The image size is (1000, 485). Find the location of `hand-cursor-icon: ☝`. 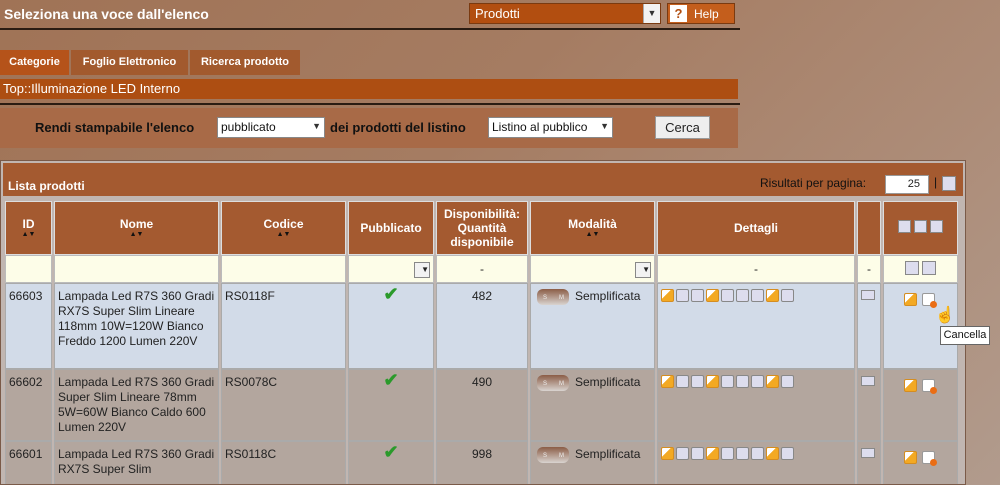

hand-cursor-icon: ☝ is located at coordinates (945, 315).